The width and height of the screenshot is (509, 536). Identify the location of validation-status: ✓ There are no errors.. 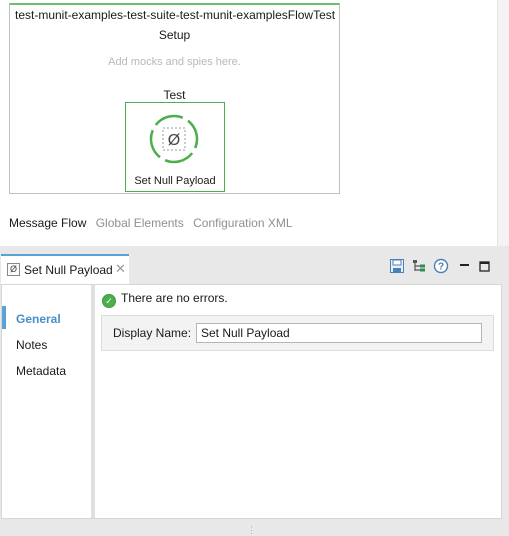
(165, 299).